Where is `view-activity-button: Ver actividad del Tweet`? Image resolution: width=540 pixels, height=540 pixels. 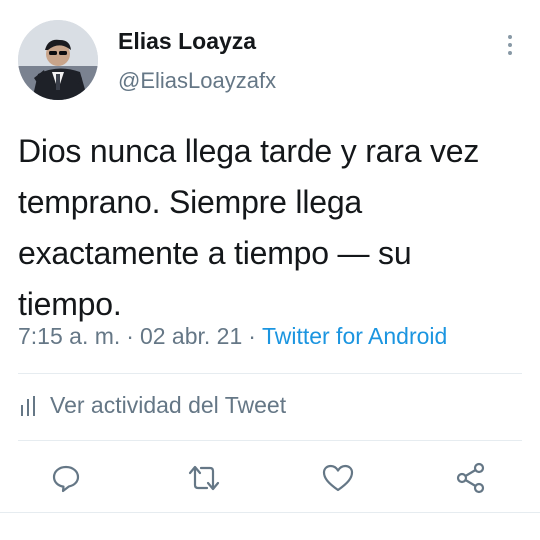 view-activity-button: Ver actividad del Tweet is located at coordinates (153, 405).